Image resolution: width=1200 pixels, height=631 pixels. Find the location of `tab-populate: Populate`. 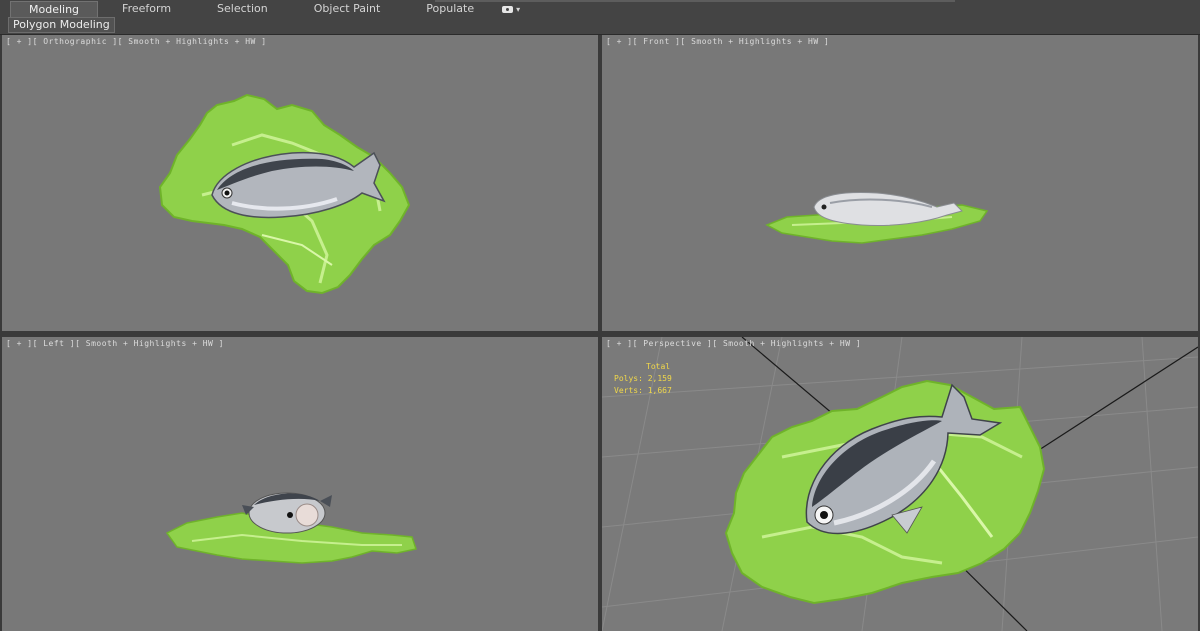

tab-populate: Populate is located at coordinates (450, 9).